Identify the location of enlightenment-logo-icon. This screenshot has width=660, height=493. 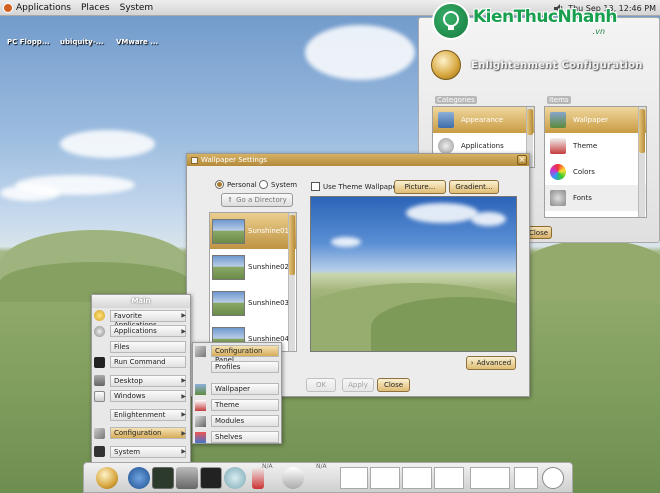
(446, 65).